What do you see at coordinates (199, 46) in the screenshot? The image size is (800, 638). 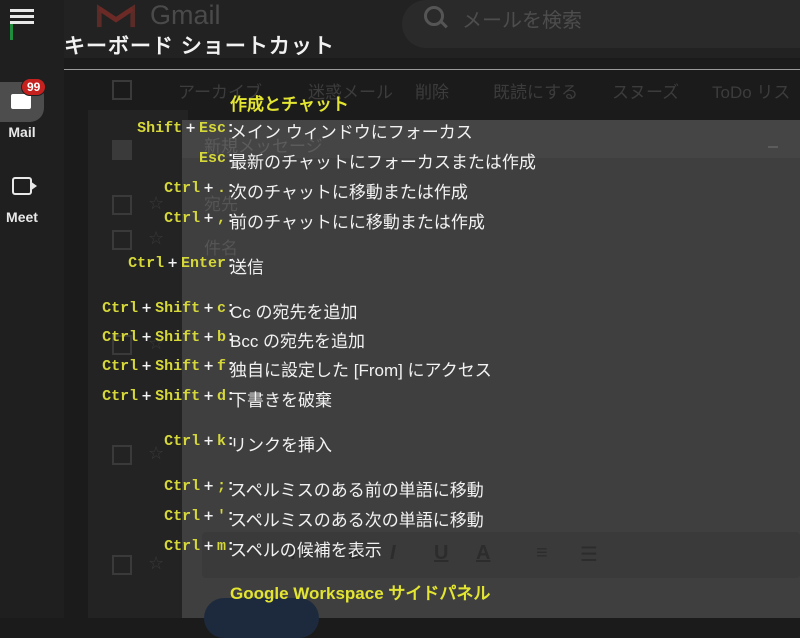 I see `overlay-title: キーボード ショートカット` at bounding box center [199, 46].